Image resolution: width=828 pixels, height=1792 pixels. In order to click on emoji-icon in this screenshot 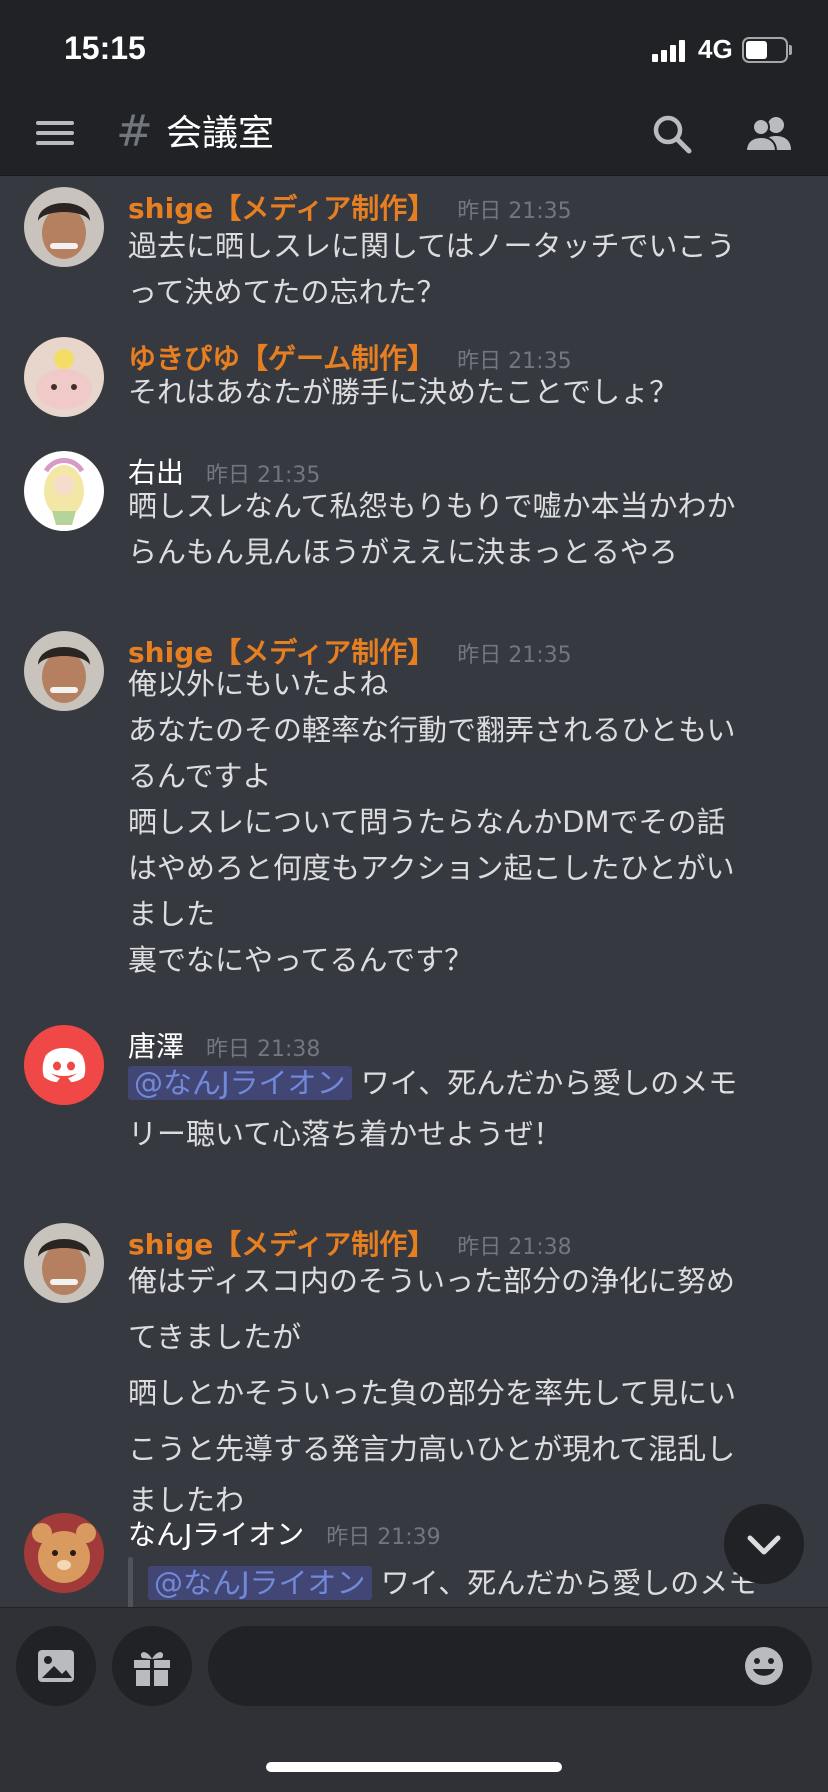, I will do `click(764, 1666)`.